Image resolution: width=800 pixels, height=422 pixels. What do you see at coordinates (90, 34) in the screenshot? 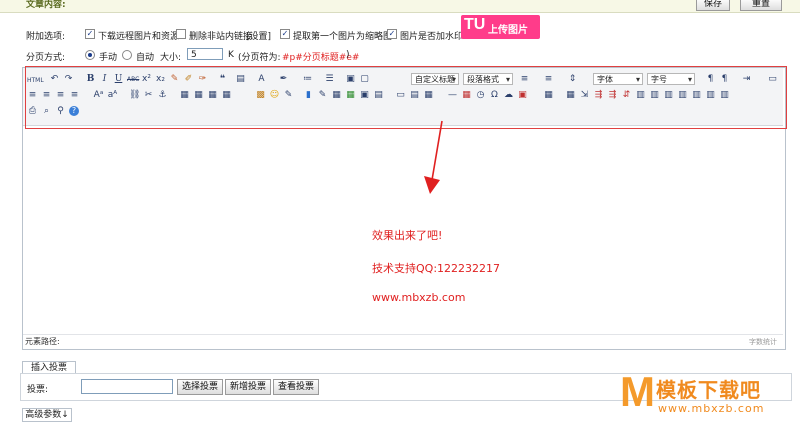
I see `download-remote-checkbox: ✓` at bounding box center [90, 34].